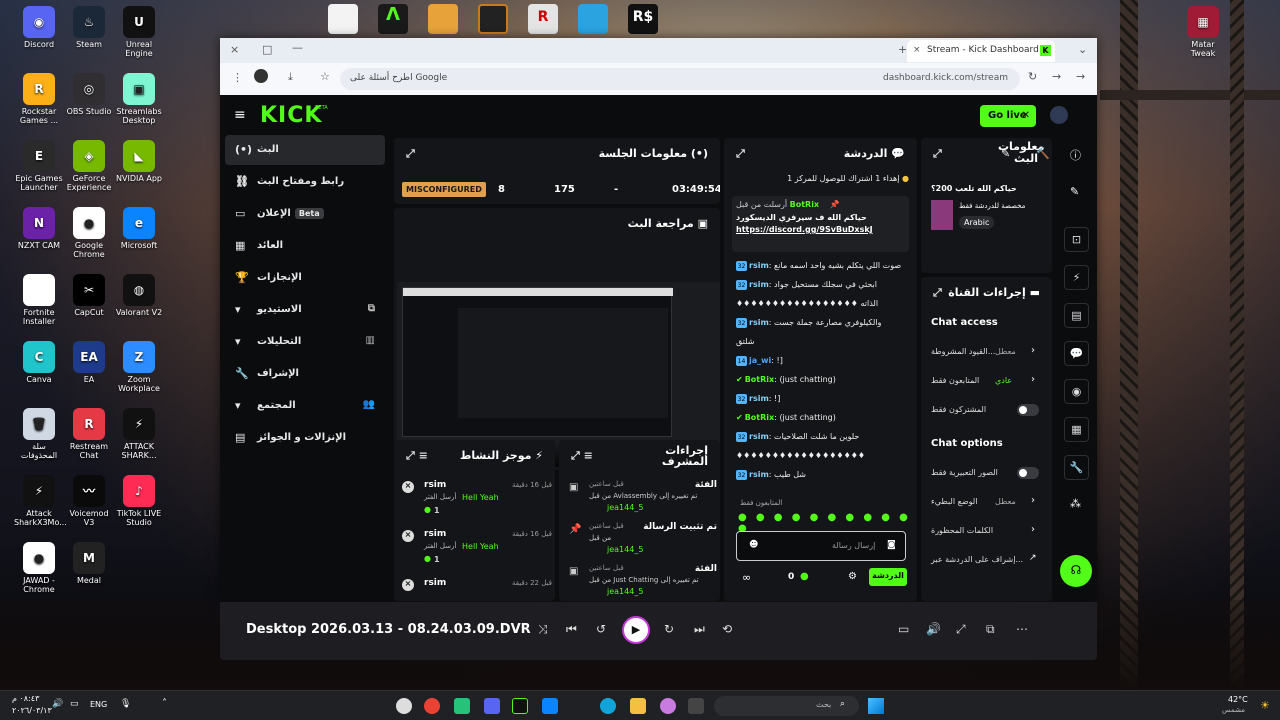  I want to click on more-icon: ⋯, so click(1022, 629).